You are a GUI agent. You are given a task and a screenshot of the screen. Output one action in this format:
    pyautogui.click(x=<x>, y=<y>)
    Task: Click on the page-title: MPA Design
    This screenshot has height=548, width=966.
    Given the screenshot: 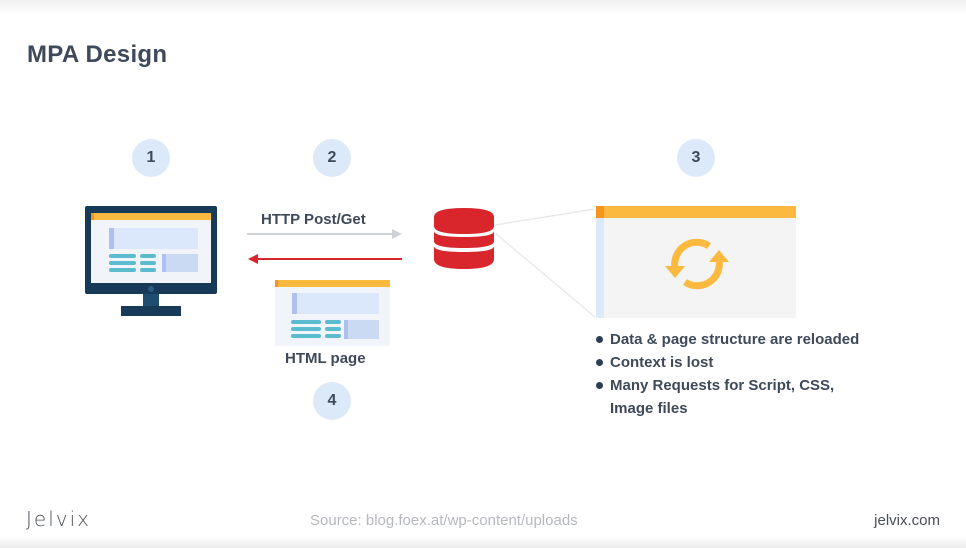 What is the action you would take?
    pyautogui.click(x=97, y=54)
    